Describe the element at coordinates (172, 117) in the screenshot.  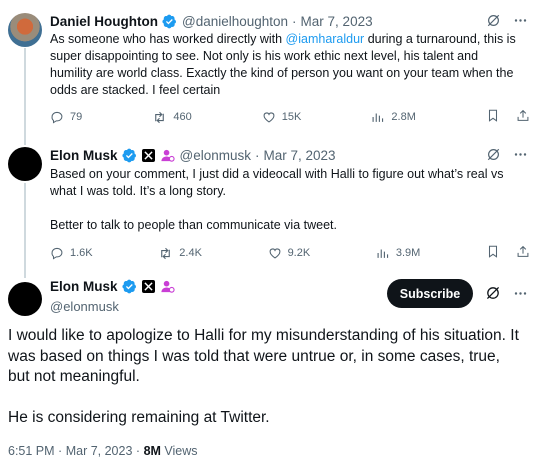
I see `repost-button: 460` at that location.